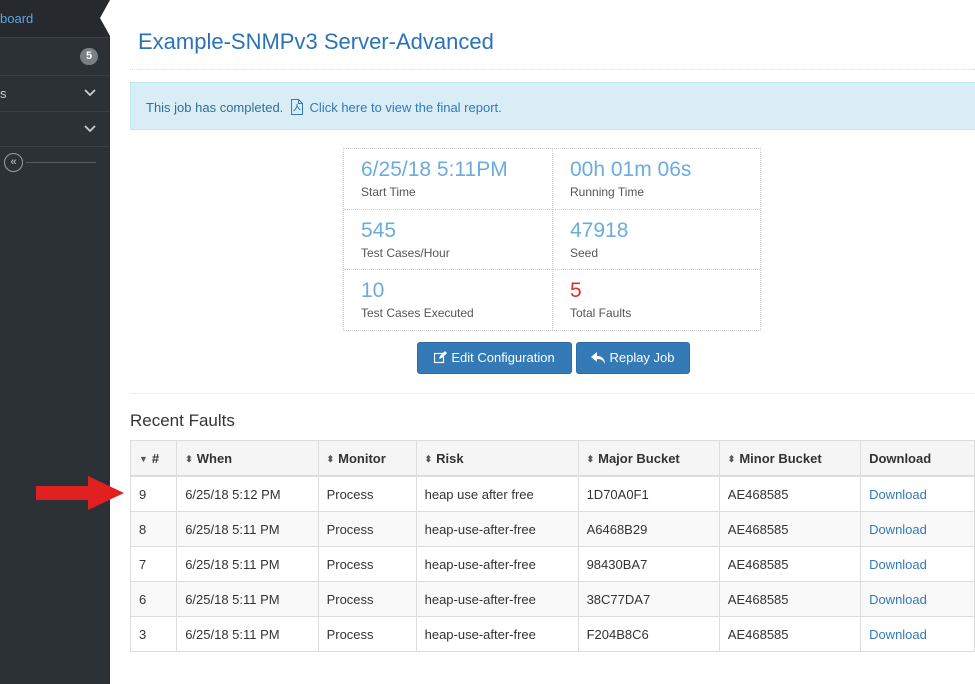 This screenshot has width=975, height=684. I want to click on cell-major-bucket: 38C77DA7, so click(648, 599).